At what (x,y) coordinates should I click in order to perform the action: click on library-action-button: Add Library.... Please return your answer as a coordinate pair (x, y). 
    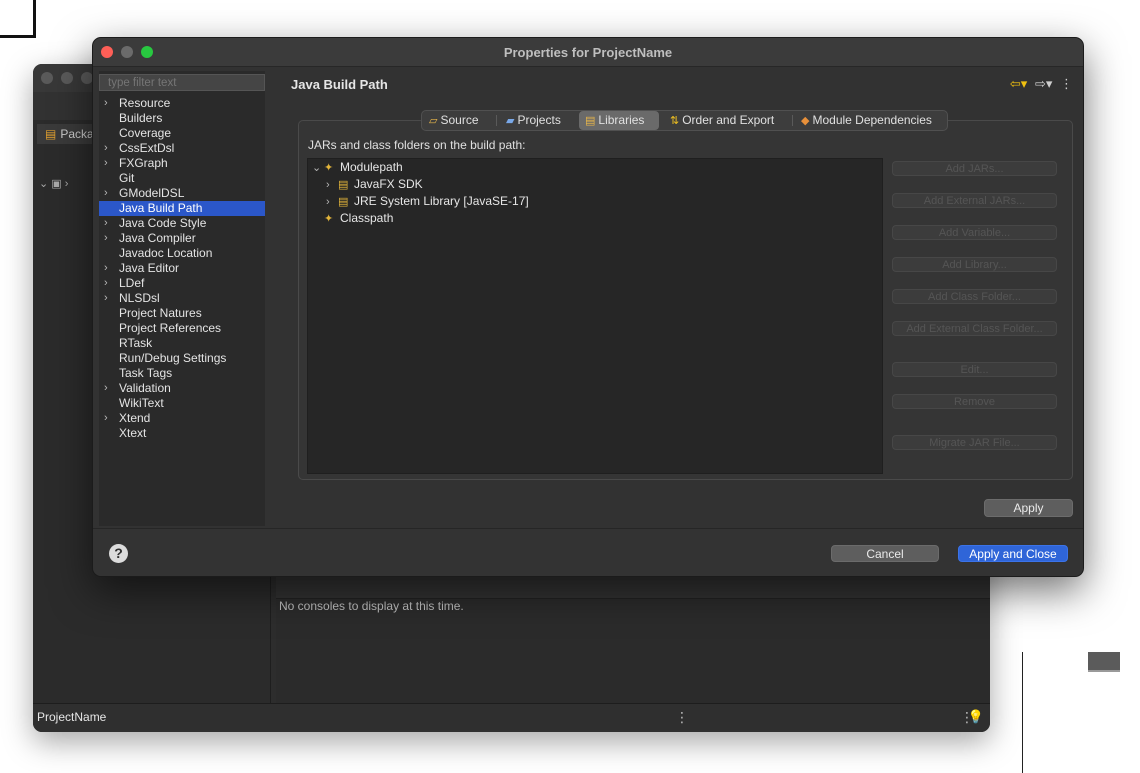
    Looking at the image, I should click on (974, 264).